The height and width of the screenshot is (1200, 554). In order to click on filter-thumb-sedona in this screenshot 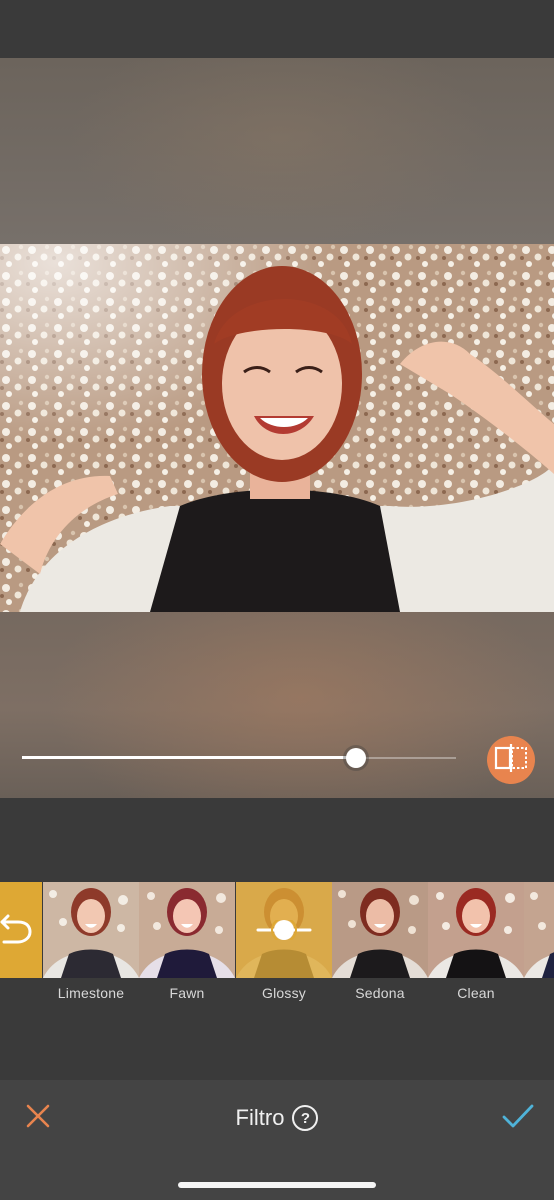, I will do `click(380, 930)`.